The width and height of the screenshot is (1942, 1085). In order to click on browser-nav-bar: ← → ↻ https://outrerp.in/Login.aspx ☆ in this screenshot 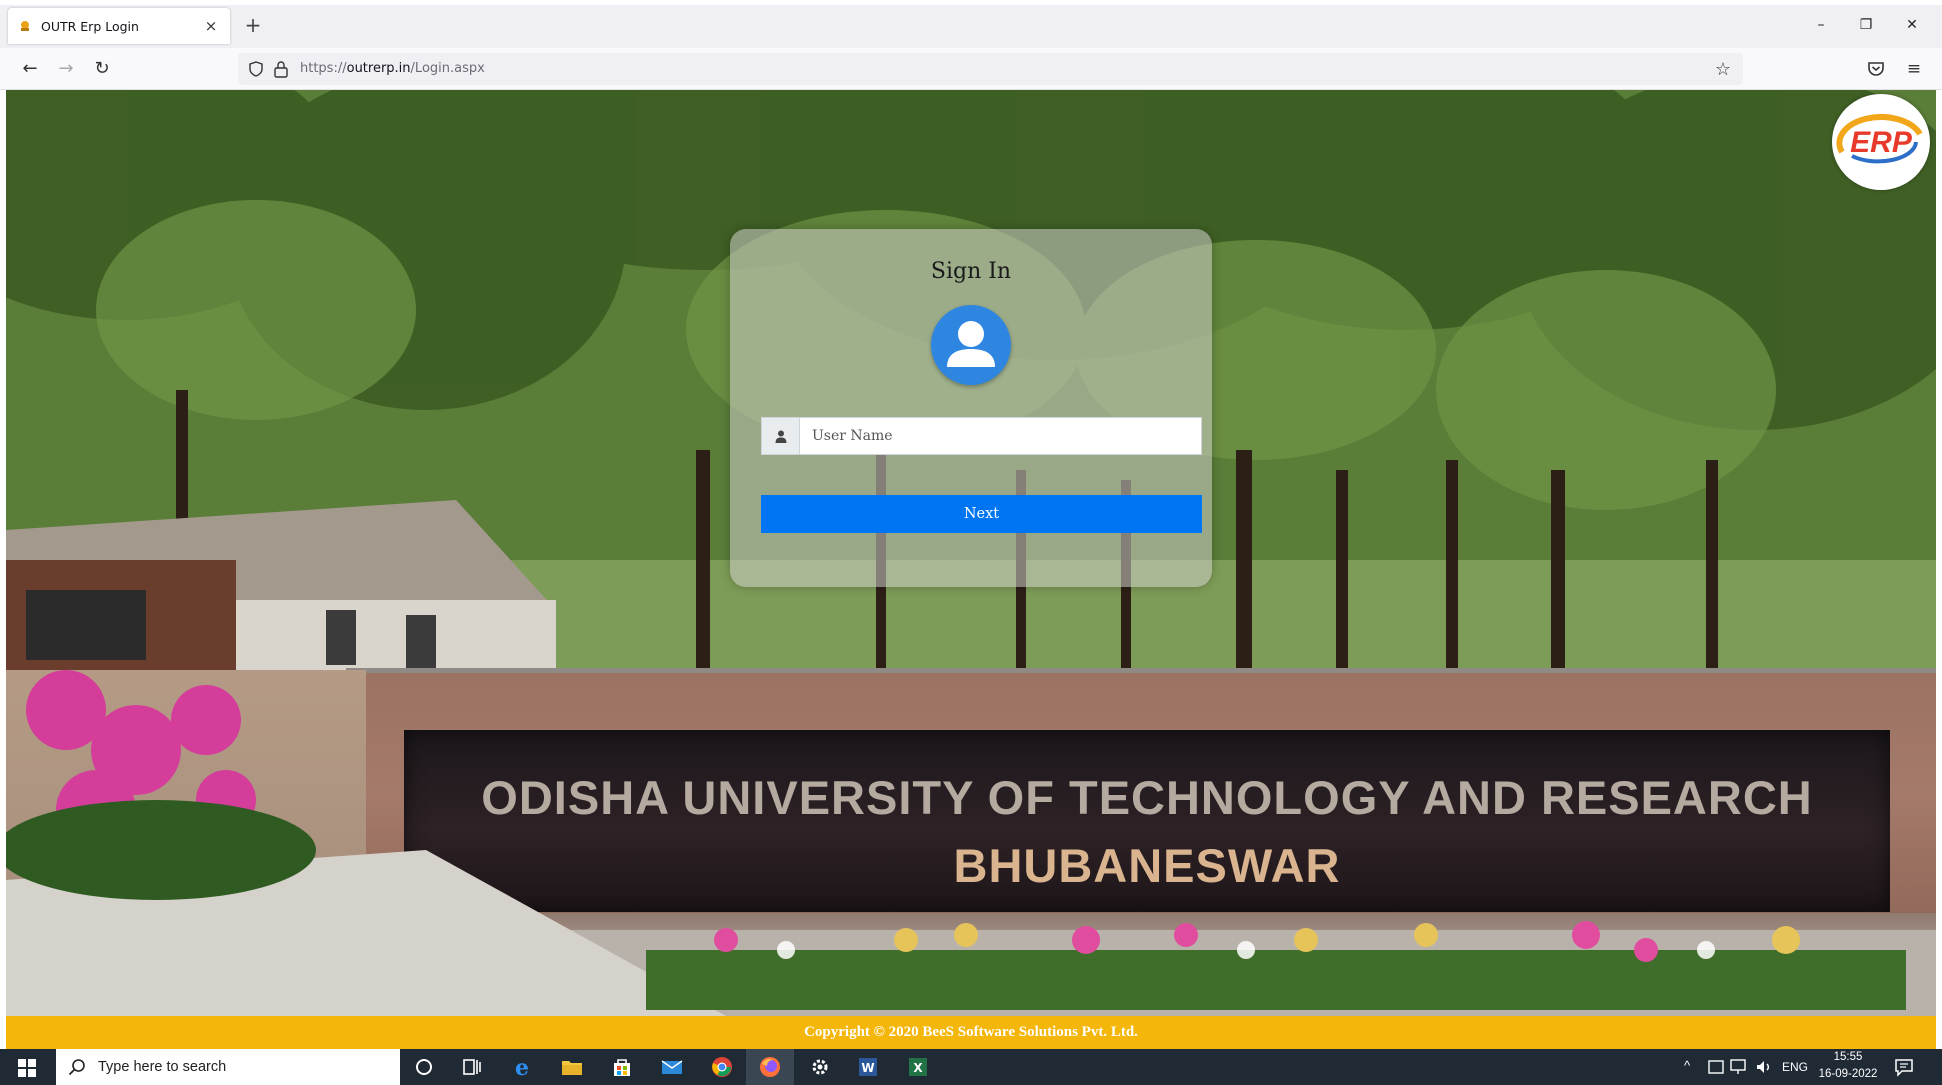, I will do `click(971, 69)`.